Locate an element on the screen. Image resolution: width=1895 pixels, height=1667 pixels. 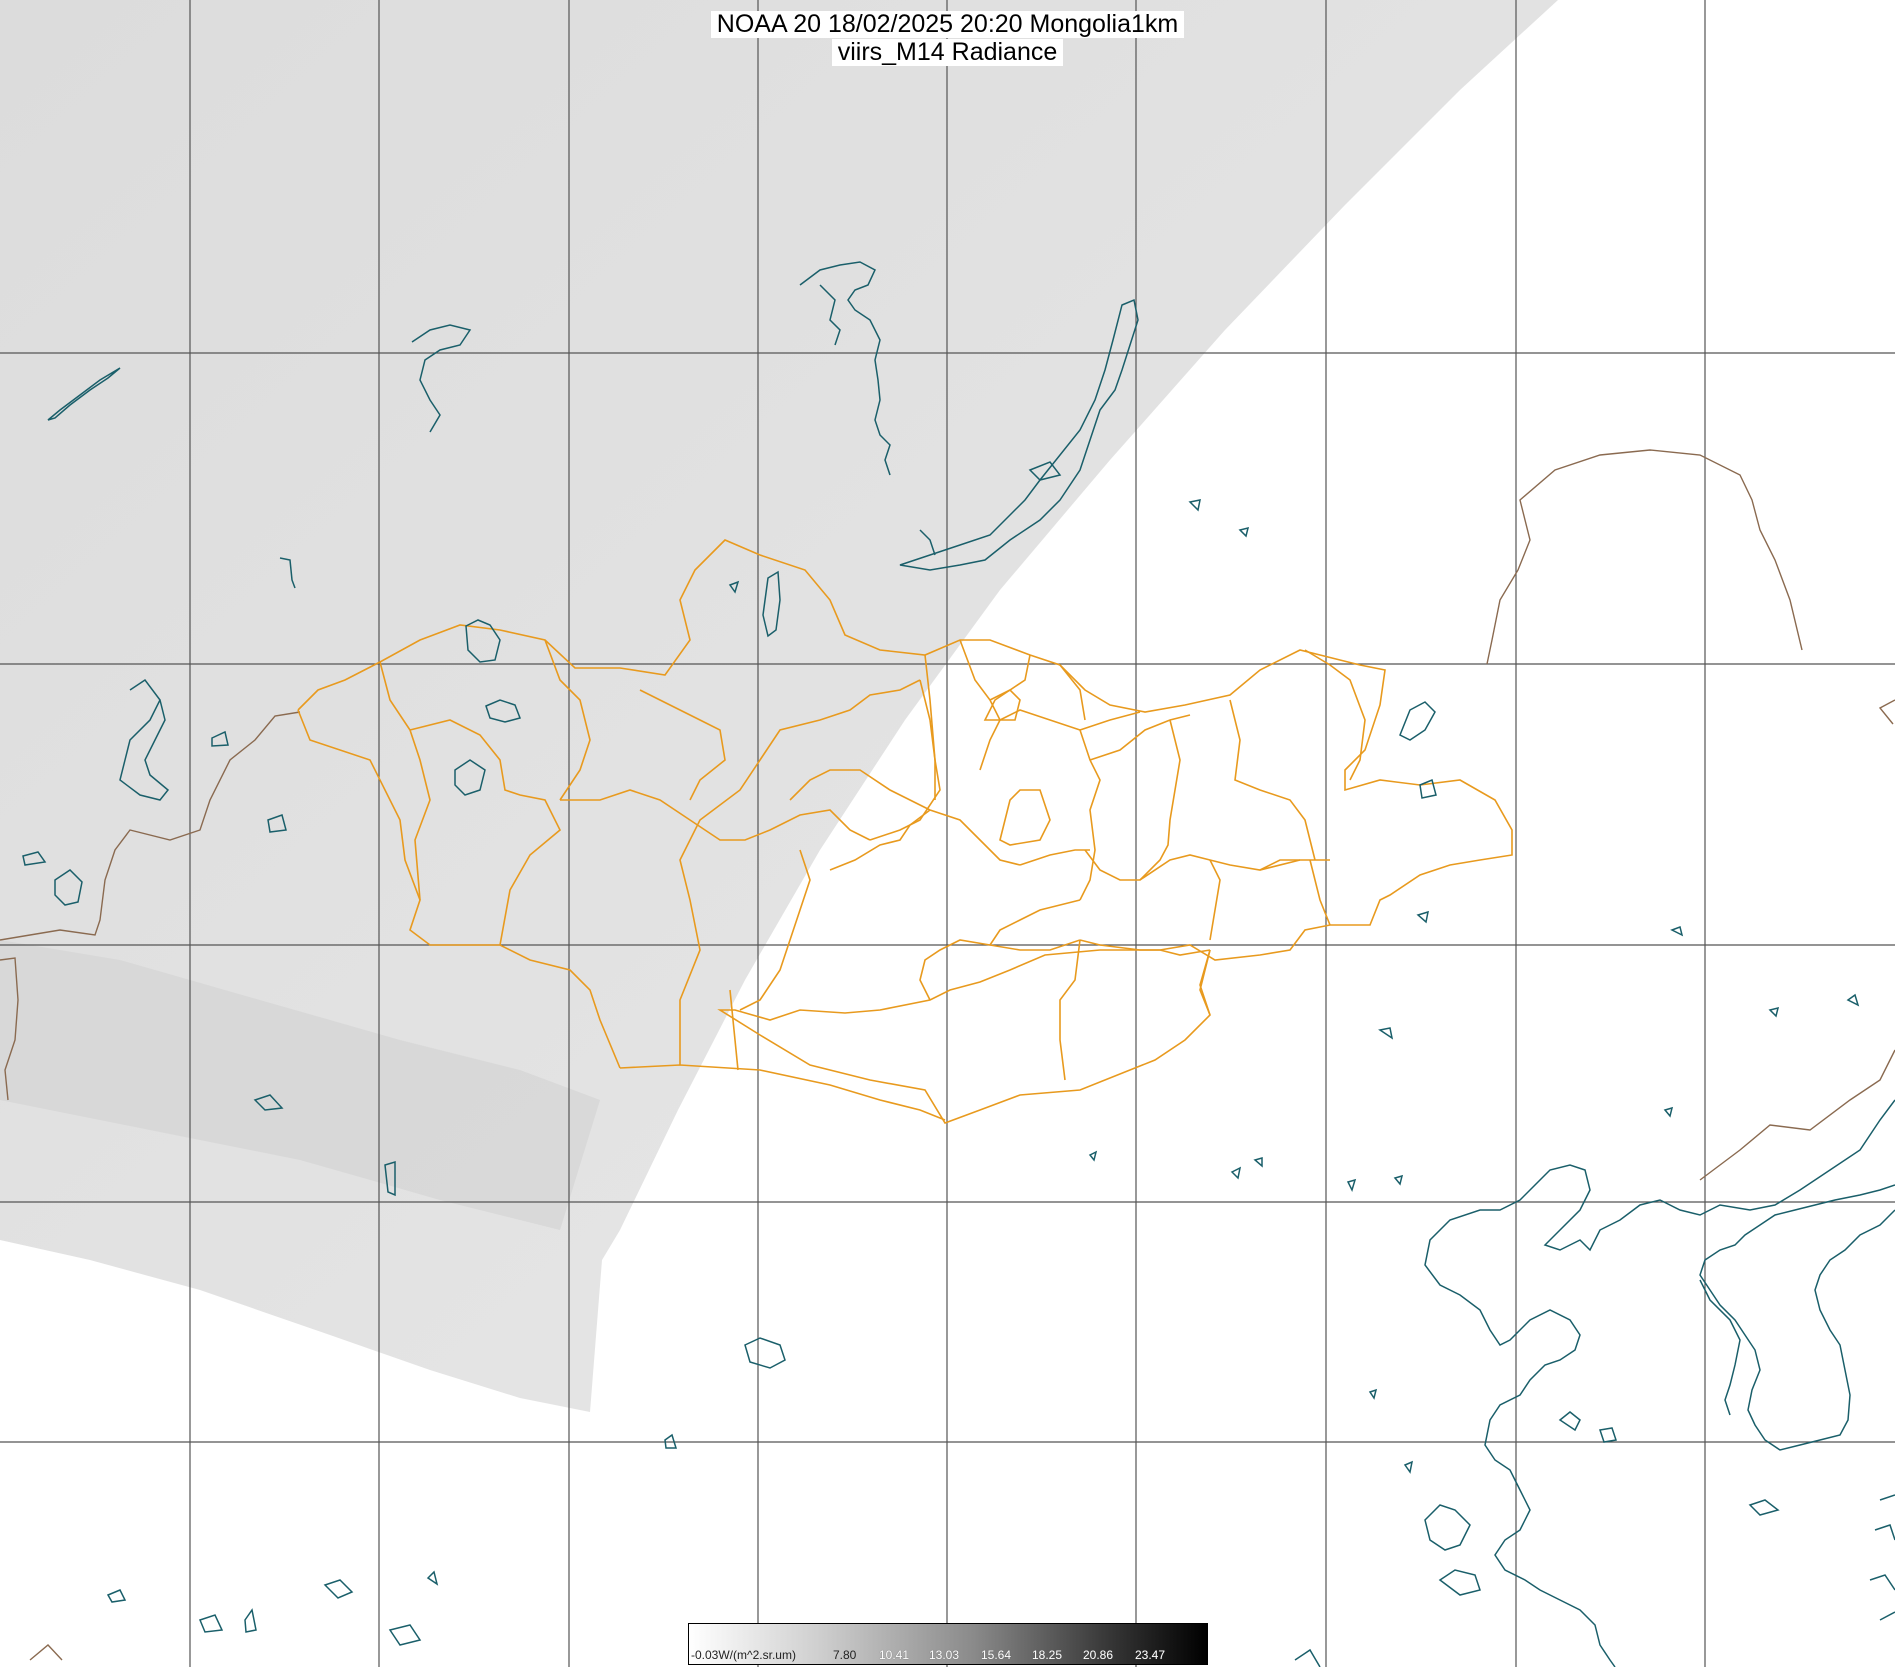
east-asia-coastline is located at coordinates (1659, 1383).